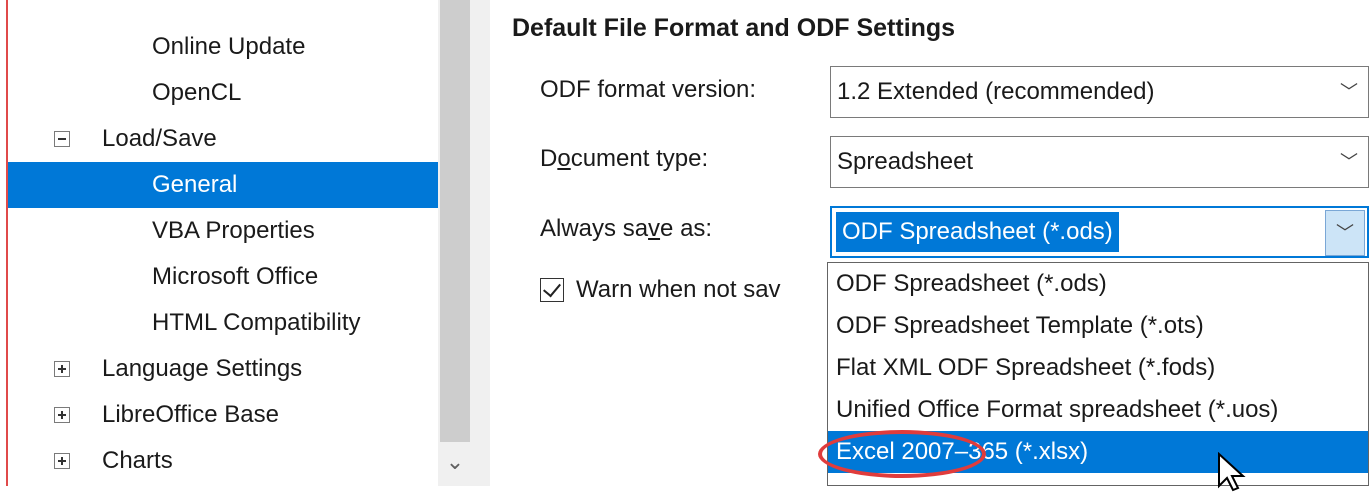  I want to click on odf-version-select: 1.2 Extended (recommended) ﹀, so click(1099, 92).